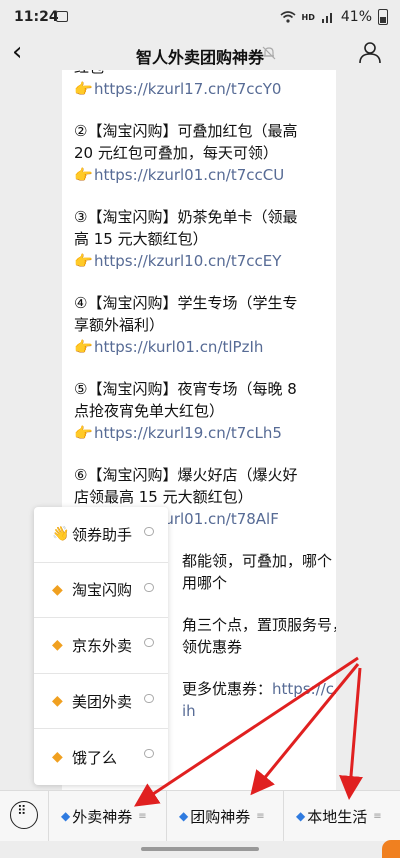  Describe the element at coordinates (186, 303) in the screenshot. I see `block-text: ④【淘宝闪购】学生专场（学生专` at that location.